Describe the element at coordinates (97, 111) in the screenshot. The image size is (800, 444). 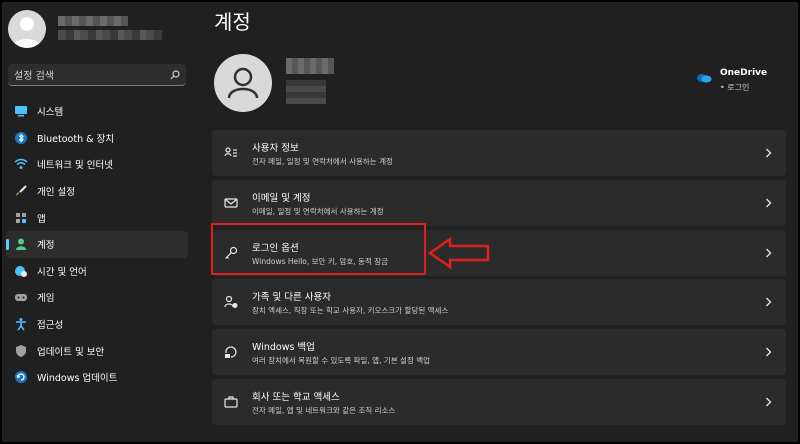
I see `sidebar-item-system: 시스템` at that location.